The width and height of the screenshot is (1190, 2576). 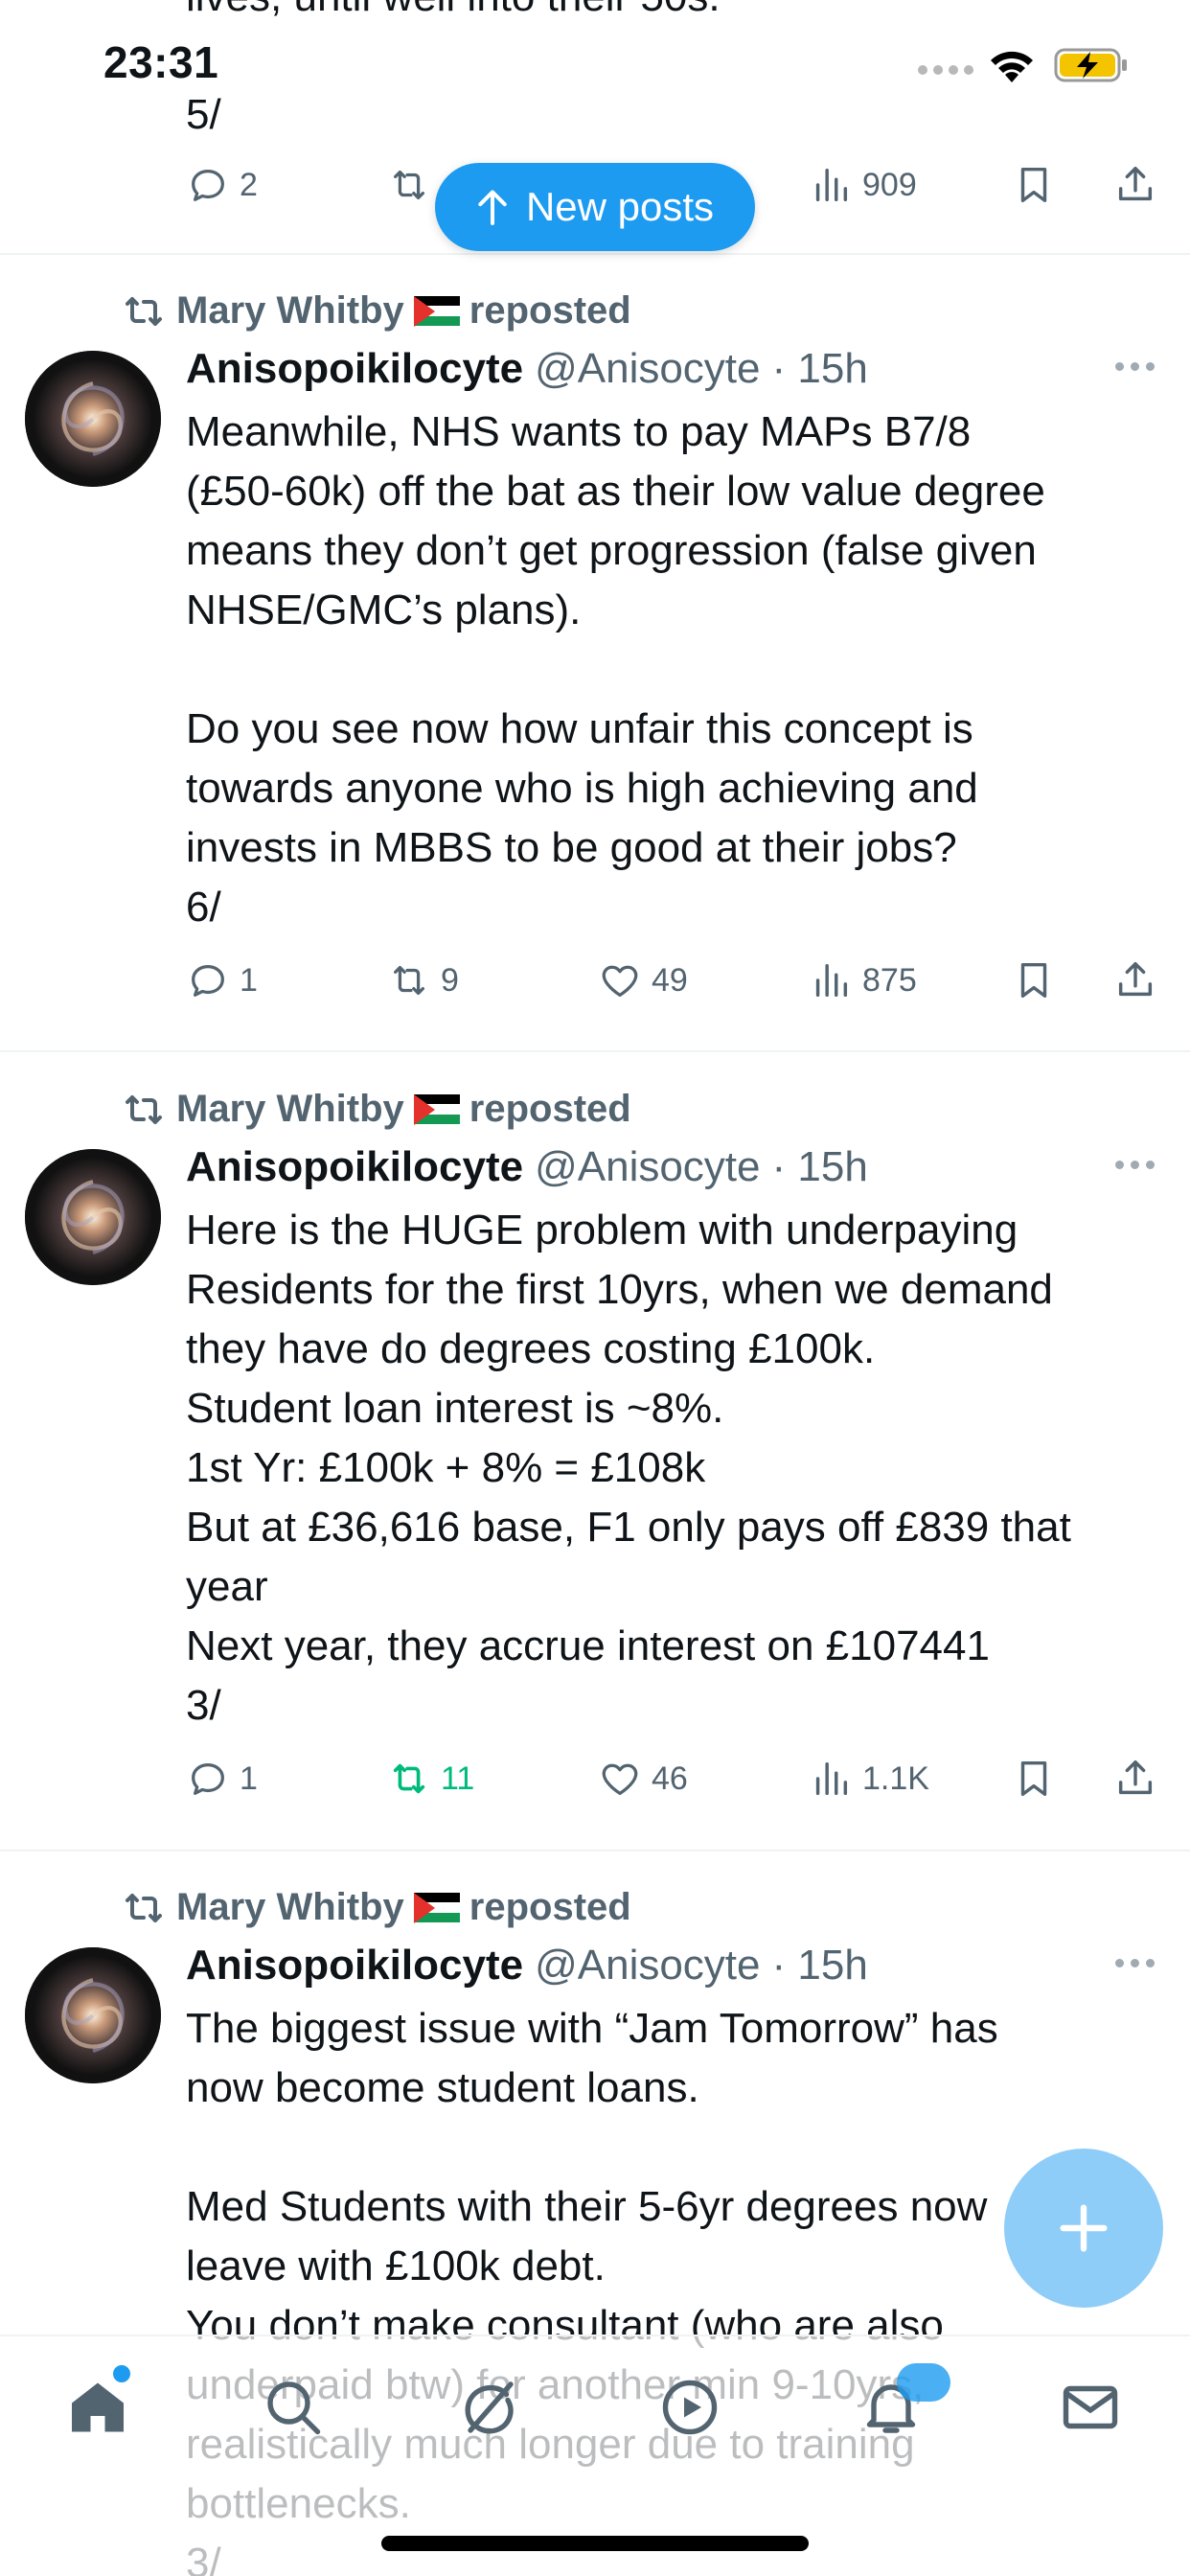 I want to click on views-button: 875, so click(x=863, y=980).